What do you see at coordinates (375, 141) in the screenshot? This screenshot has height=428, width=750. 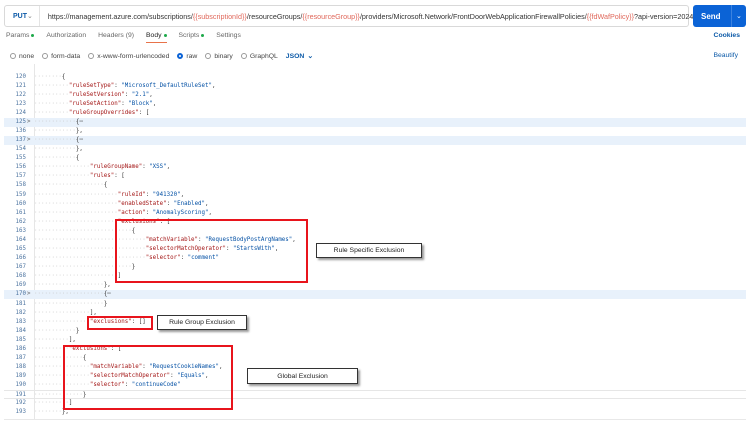 I see `code-line: 137 > ············{⋯` at bounding box center [375, 141].